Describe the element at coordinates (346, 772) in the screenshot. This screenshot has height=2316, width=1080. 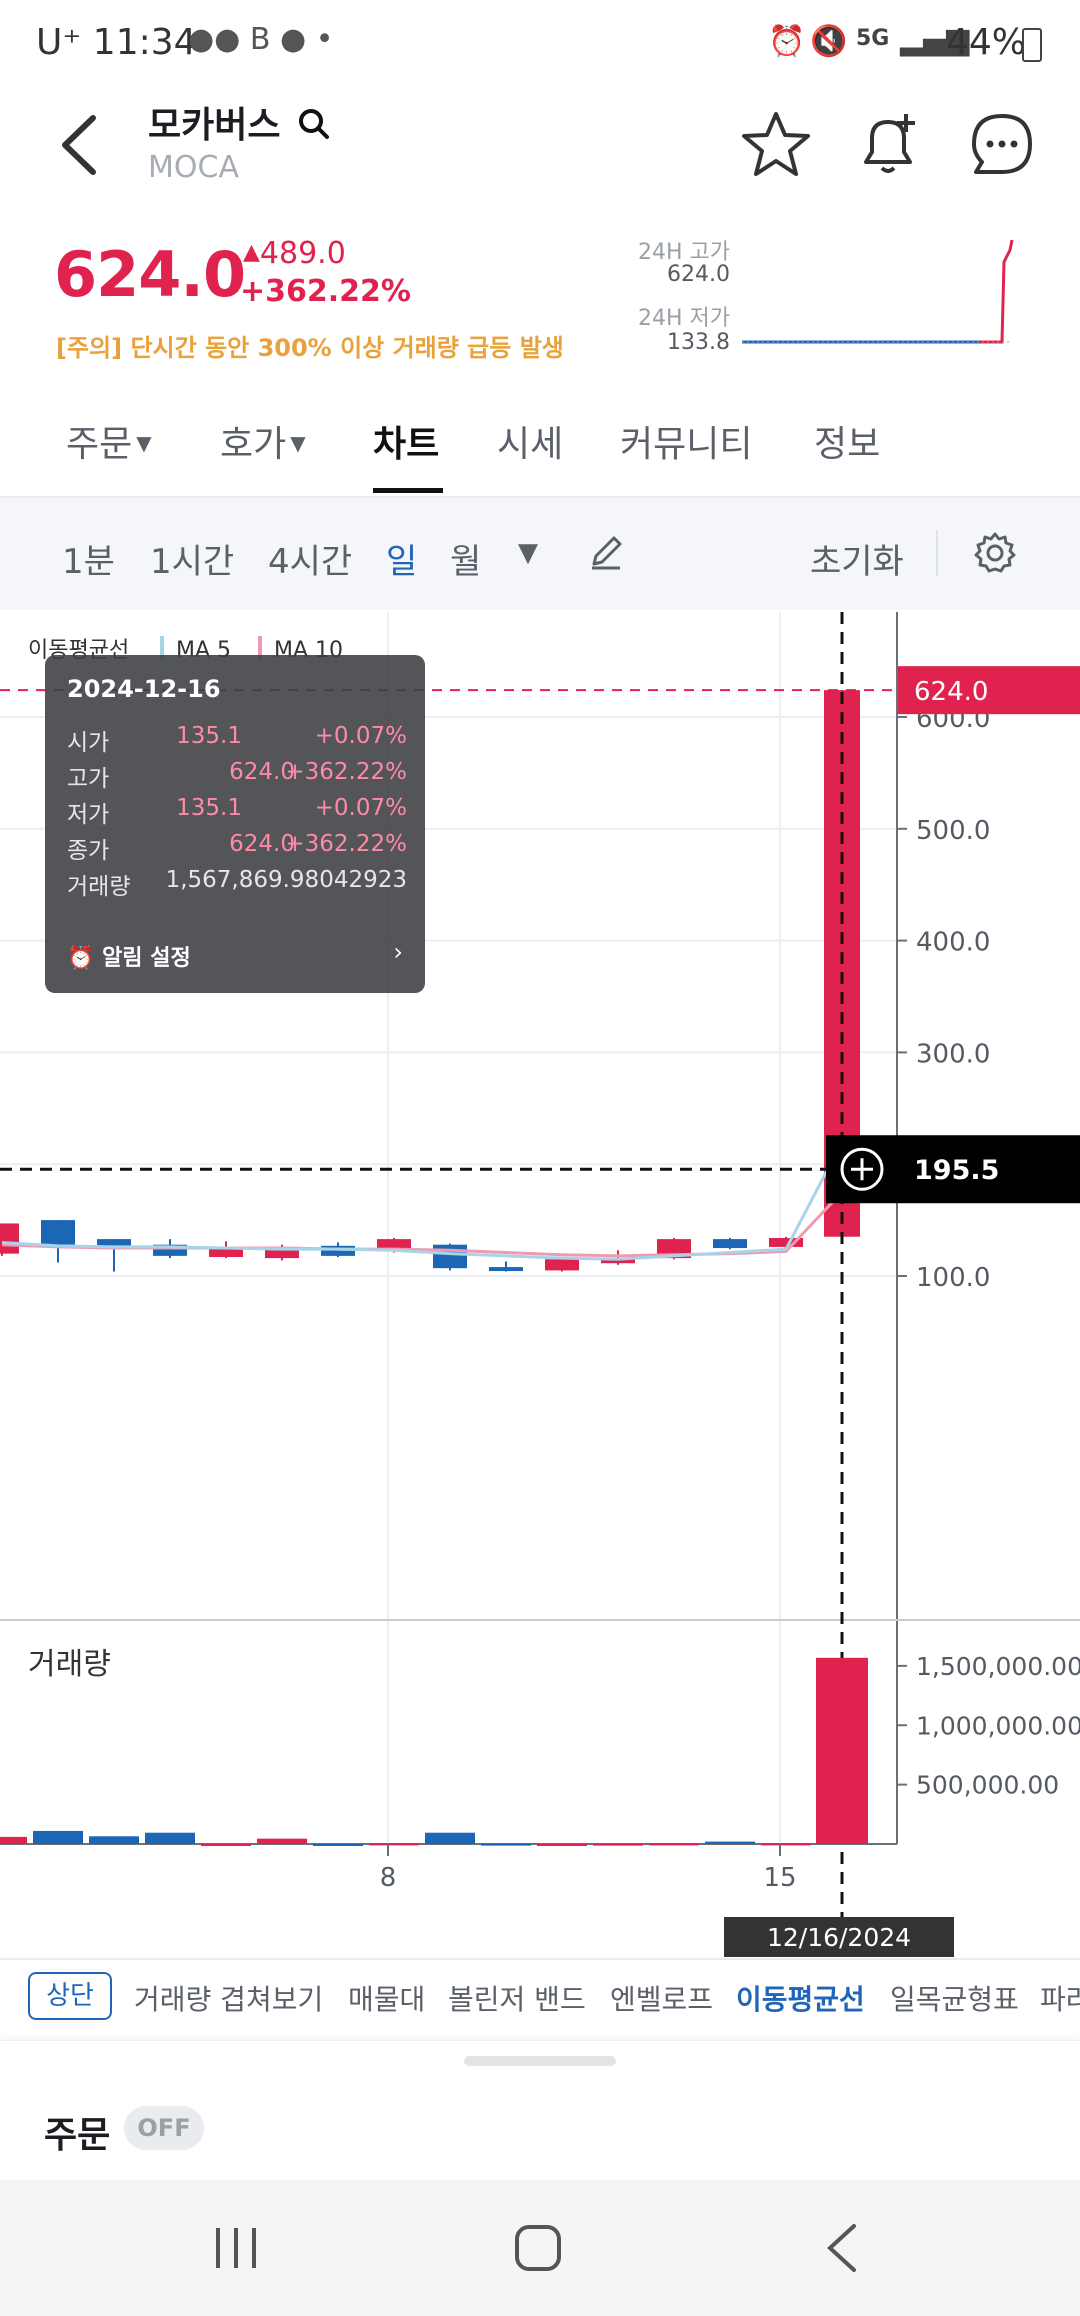
I see `tooltip-pct: +362.22%` at that location.